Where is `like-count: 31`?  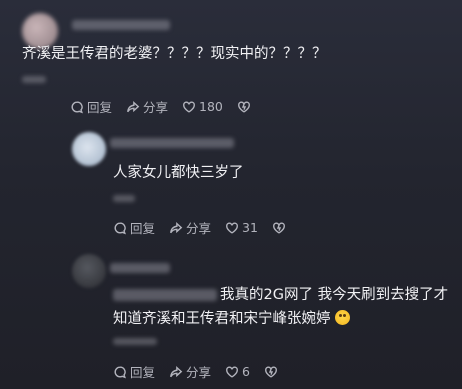
like-count: 31 is located at coordinates (250, 227).